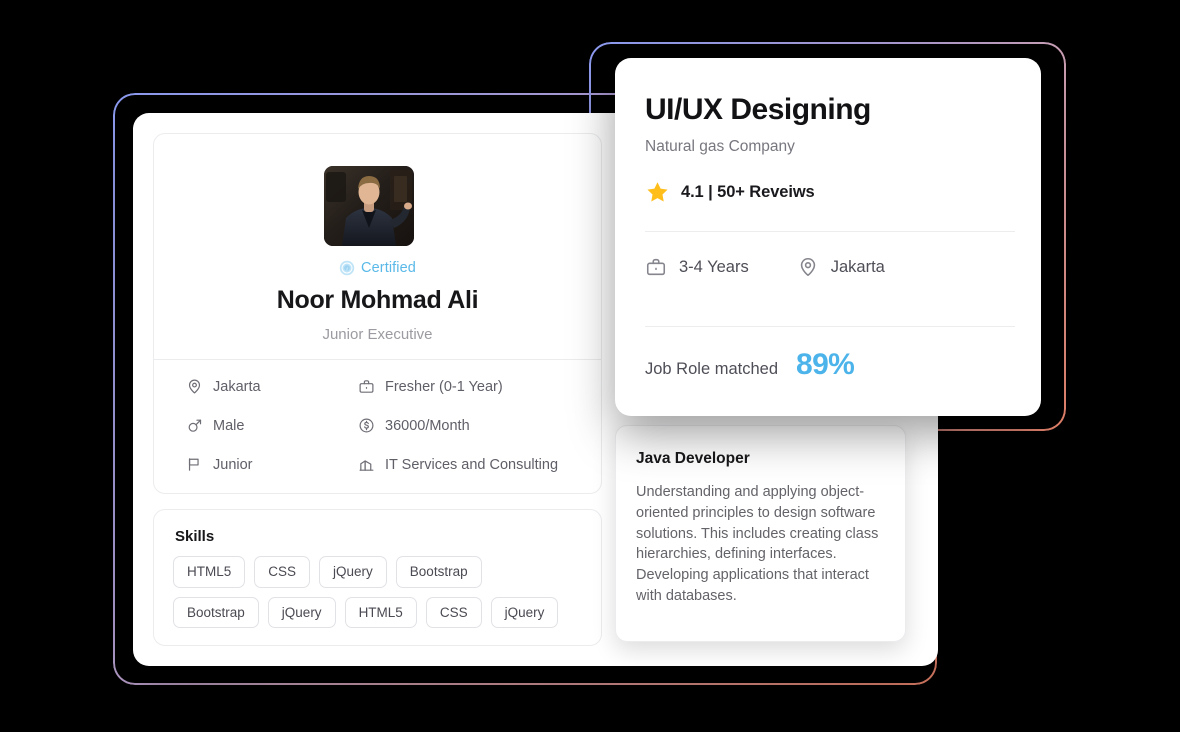 The height and width of the screenshot is (732, 1180). Describe the element at coordinates (272, 425) in the screenshot. I see `detail-gender: Male` at that location.